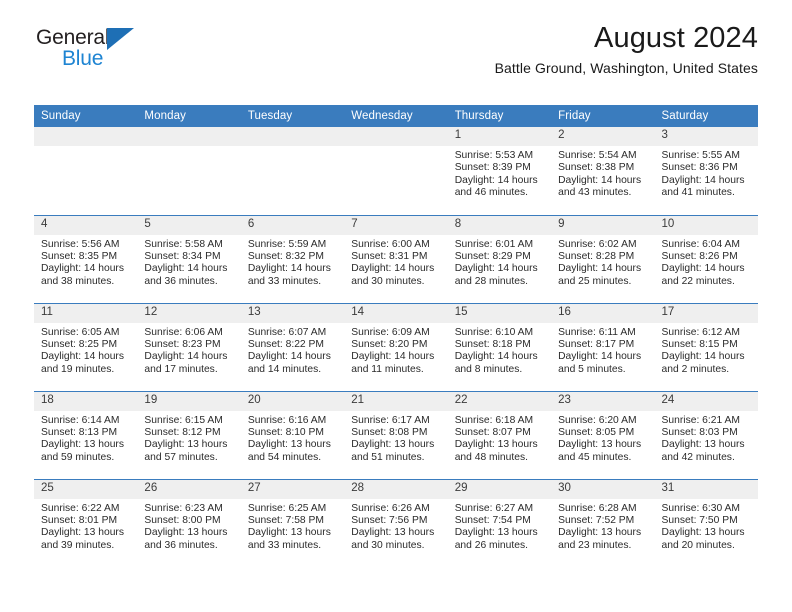 Image resolution: width=792 pixels, height=612 pixels. I want to click on day-number: 18, so click(86, 401).